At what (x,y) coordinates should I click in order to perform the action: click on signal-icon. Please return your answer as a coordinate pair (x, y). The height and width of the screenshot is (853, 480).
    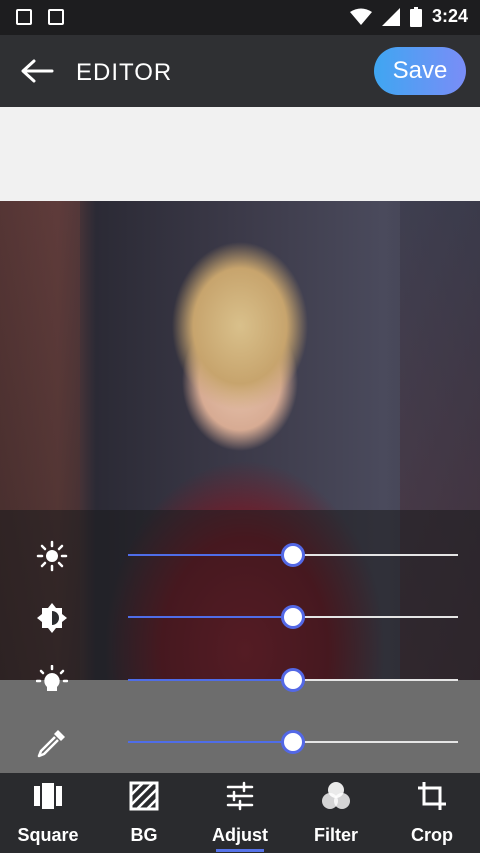
    Looking at the image, I should click on (390, 16).